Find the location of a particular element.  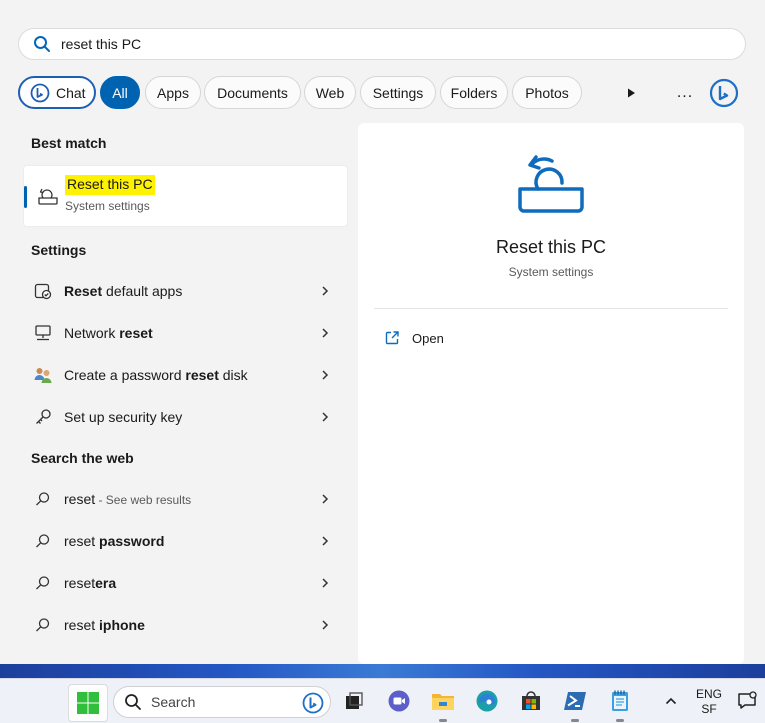

web-result-reset: reset - See web results is located at coordinates (185, 499).